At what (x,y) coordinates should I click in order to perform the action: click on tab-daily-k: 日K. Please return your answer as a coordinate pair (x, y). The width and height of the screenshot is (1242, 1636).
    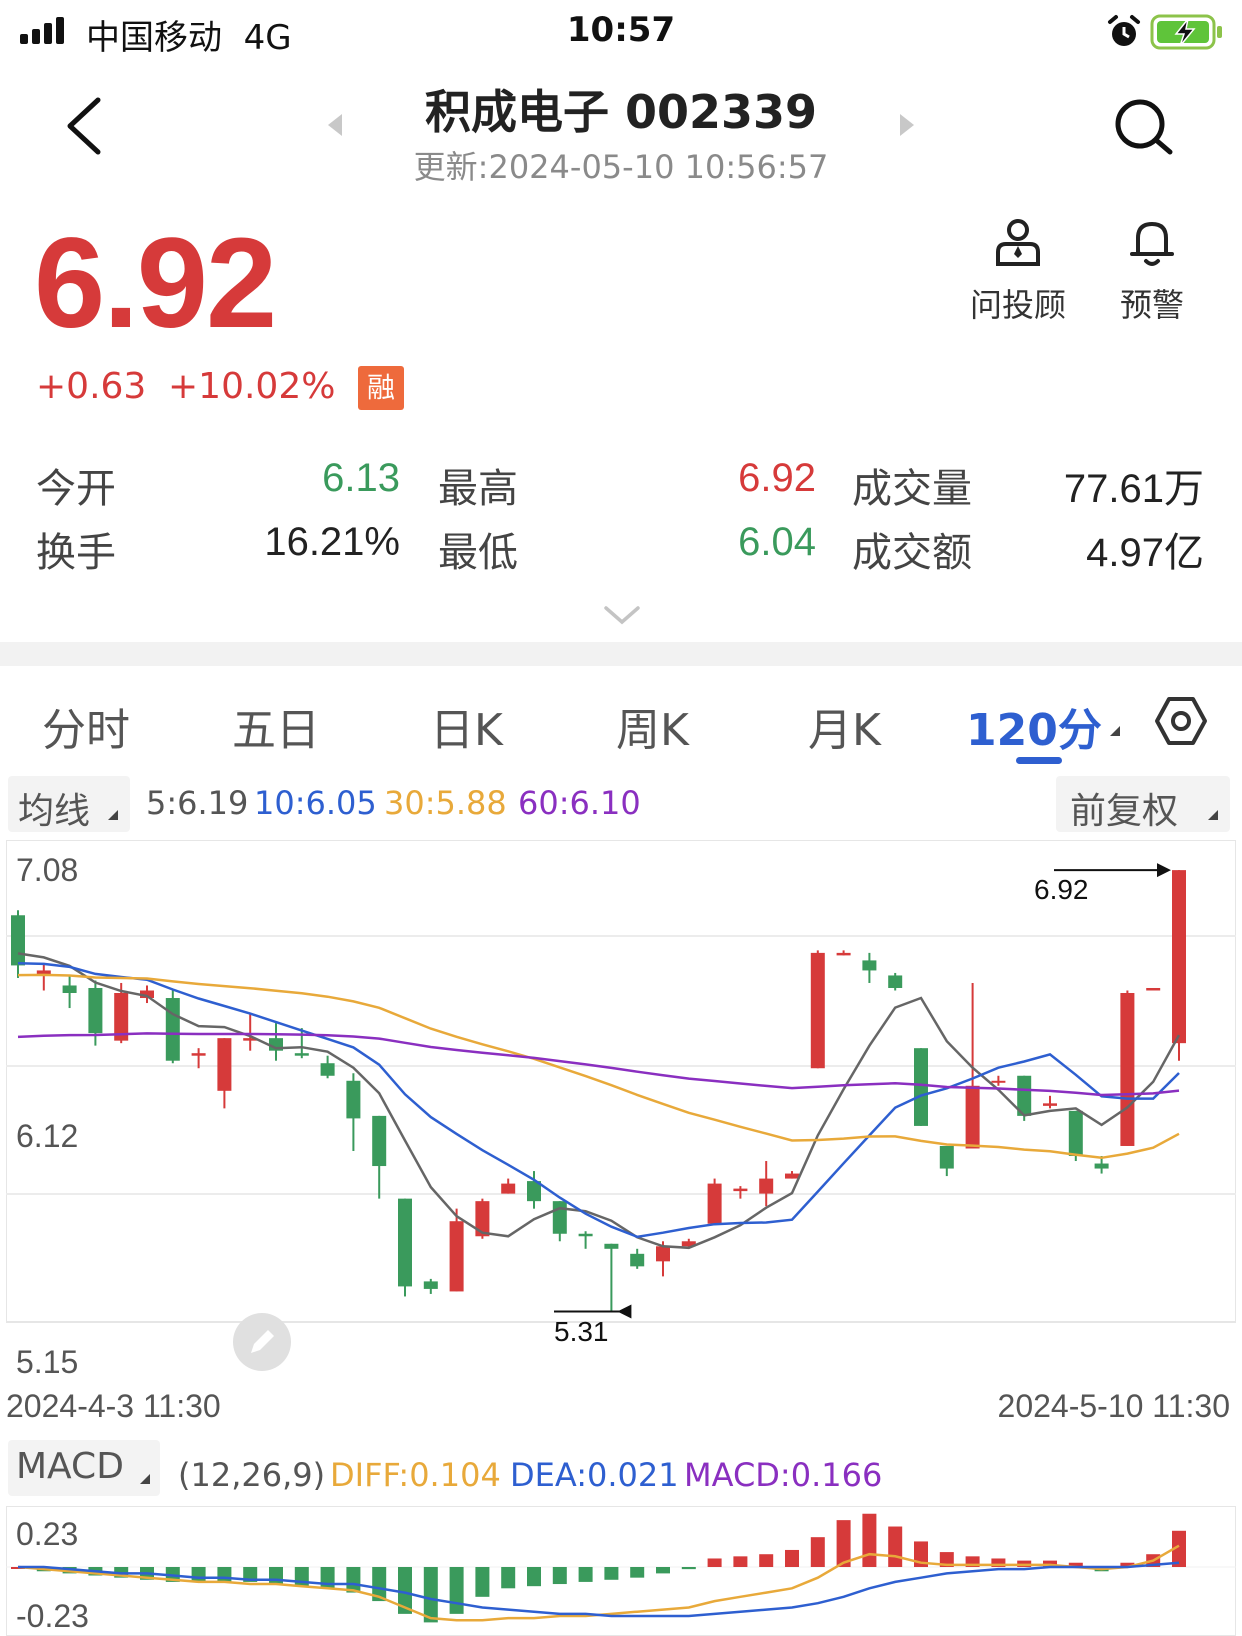
    Looking at the image, I should click on (466, 726).